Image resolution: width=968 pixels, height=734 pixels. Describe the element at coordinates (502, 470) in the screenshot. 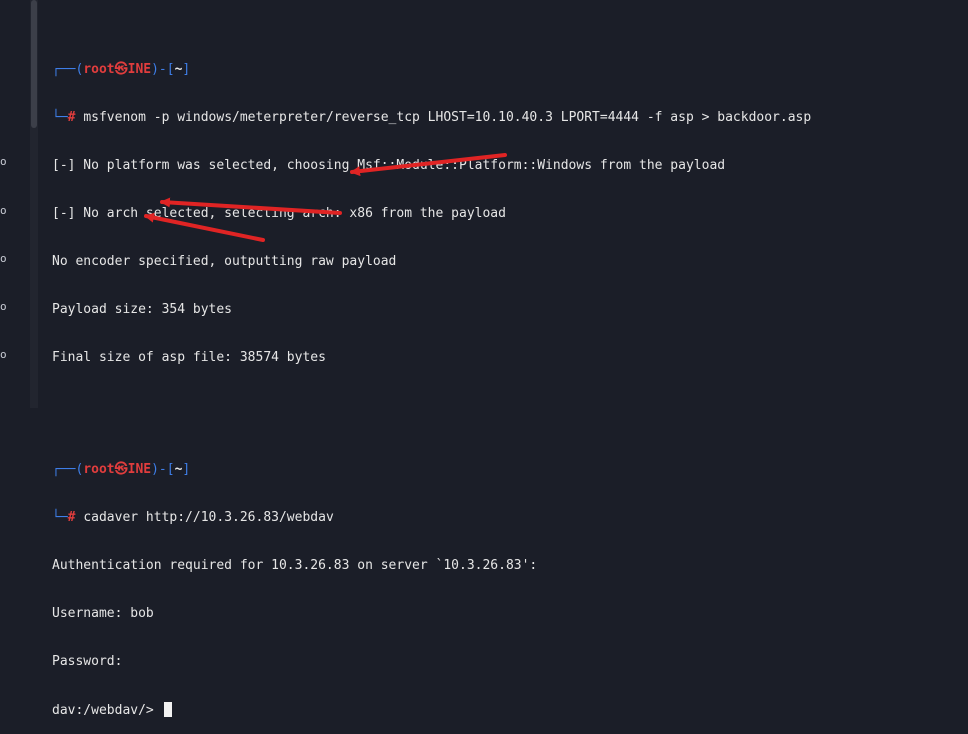

I see `prompt-header: ┌──(root㉿INE)-[~]` at that location.